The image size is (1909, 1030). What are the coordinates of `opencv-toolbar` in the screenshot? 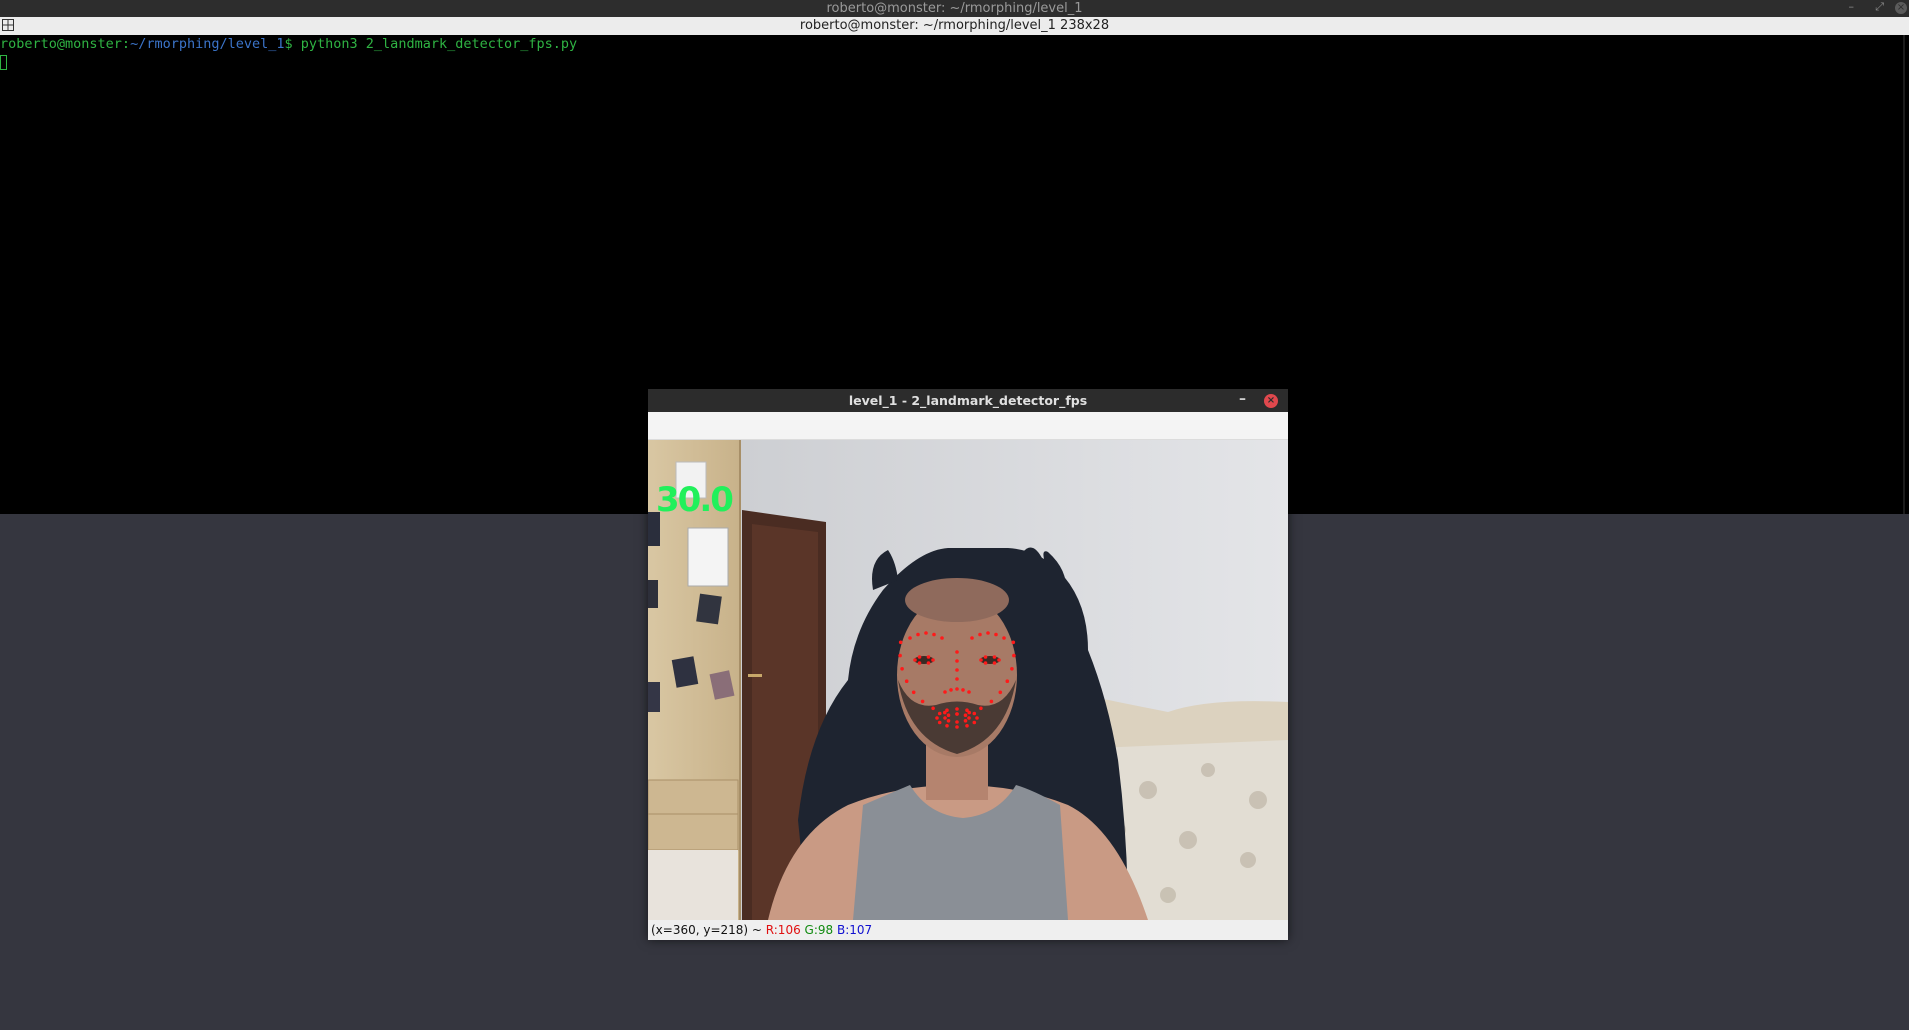 It's located at (968, 426).